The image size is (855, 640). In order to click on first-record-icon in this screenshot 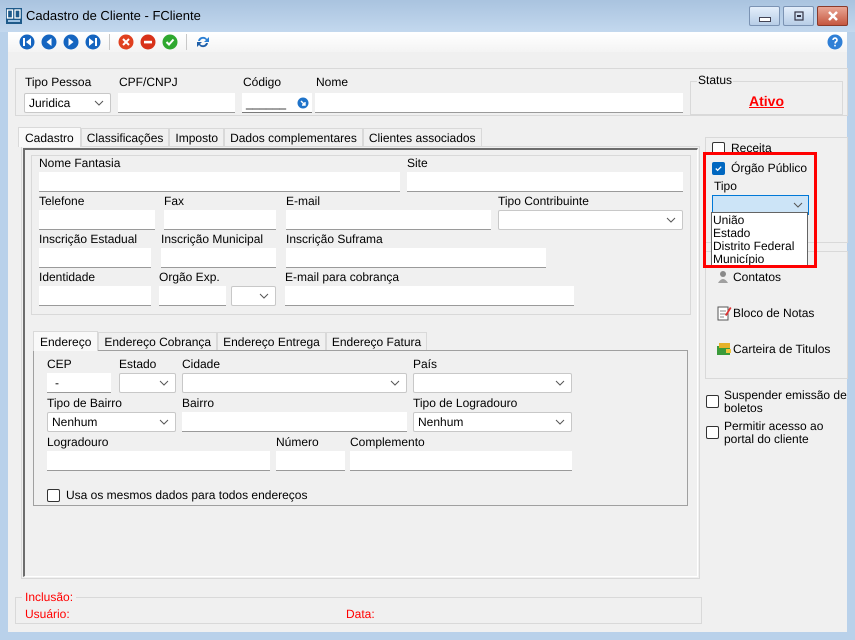, I will do `click(27, 42)`.